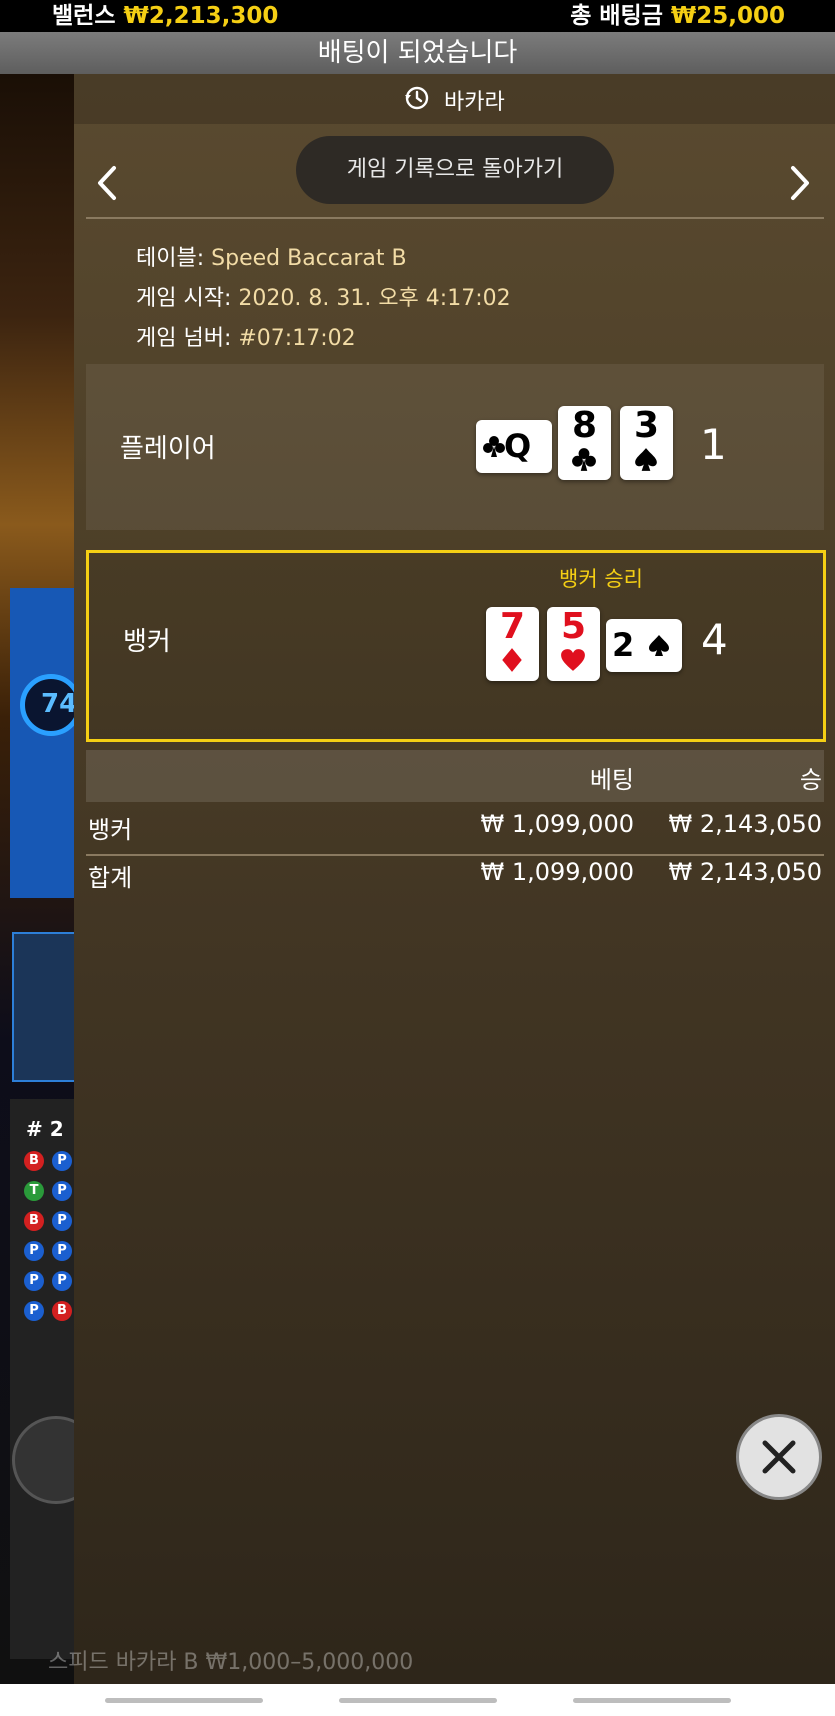 Image resolution: width=835 pixels, height=1716 pixels. I want to click on nav-home-button, so click(418, 1700).